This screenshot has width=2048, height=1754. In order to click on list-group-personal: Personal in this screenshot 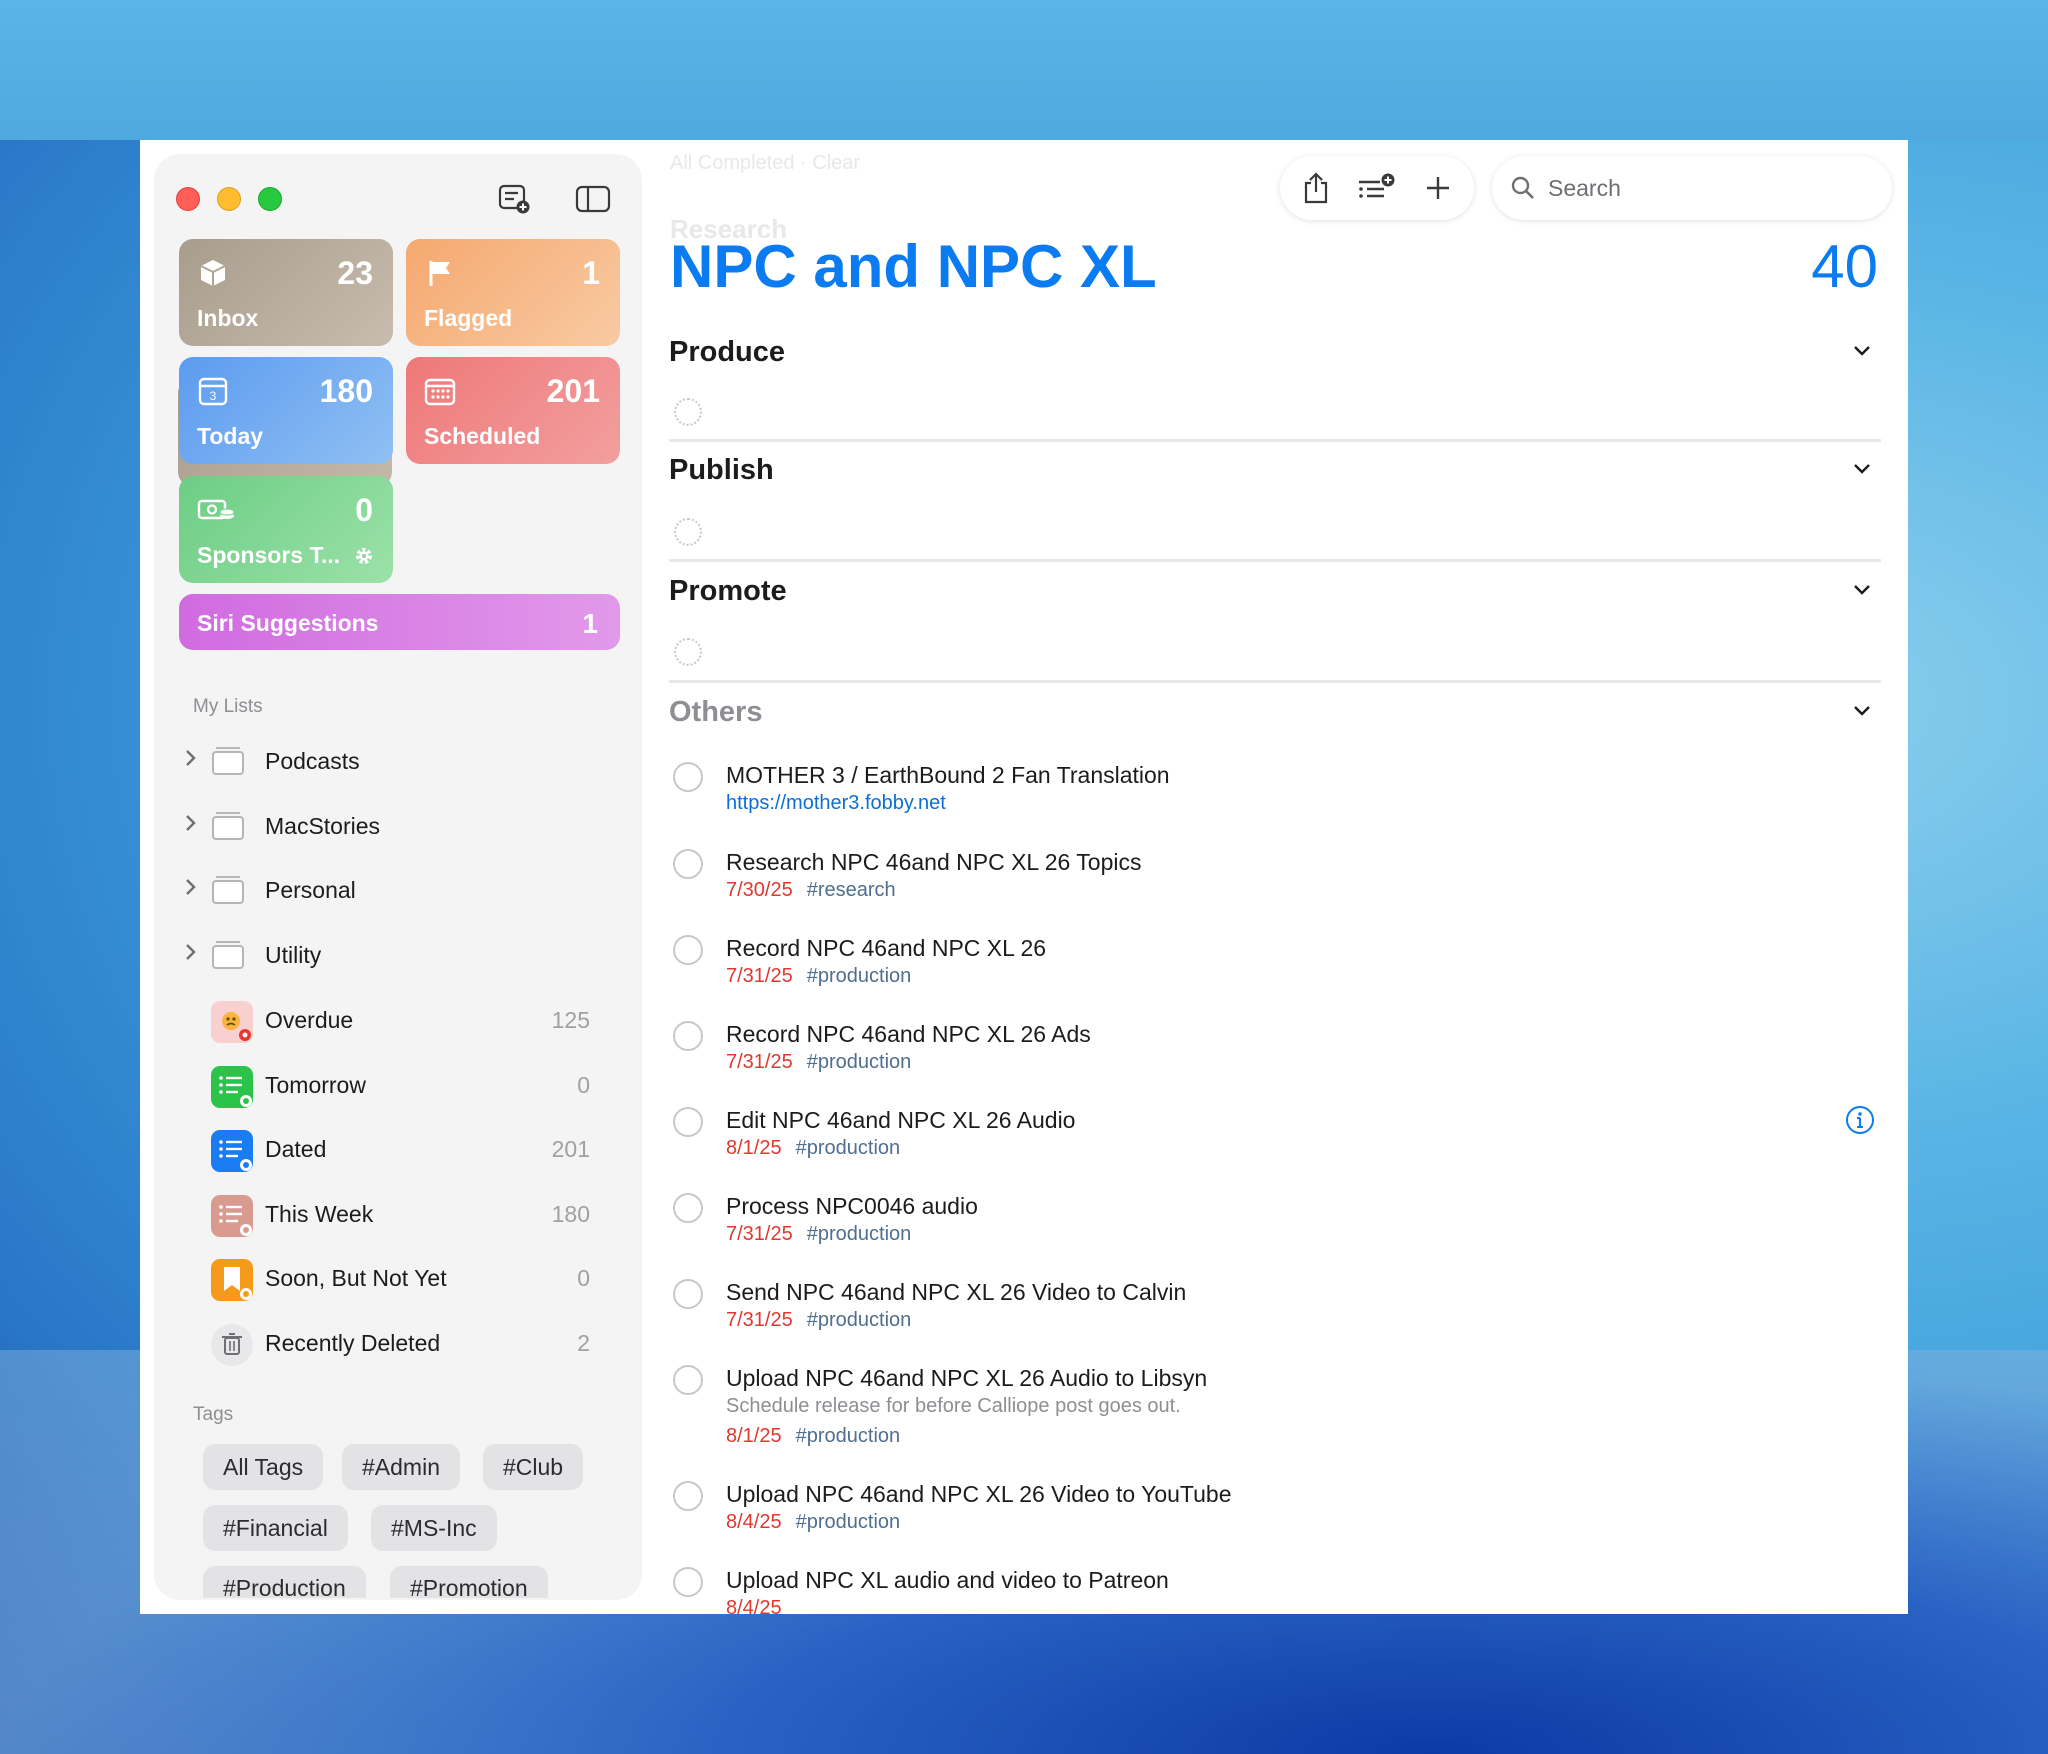, I will do `click(399, 889)`.